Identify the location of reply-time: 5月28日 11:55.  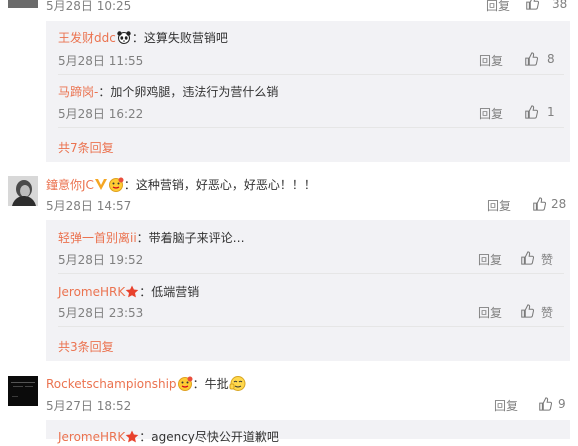
(101, 61).